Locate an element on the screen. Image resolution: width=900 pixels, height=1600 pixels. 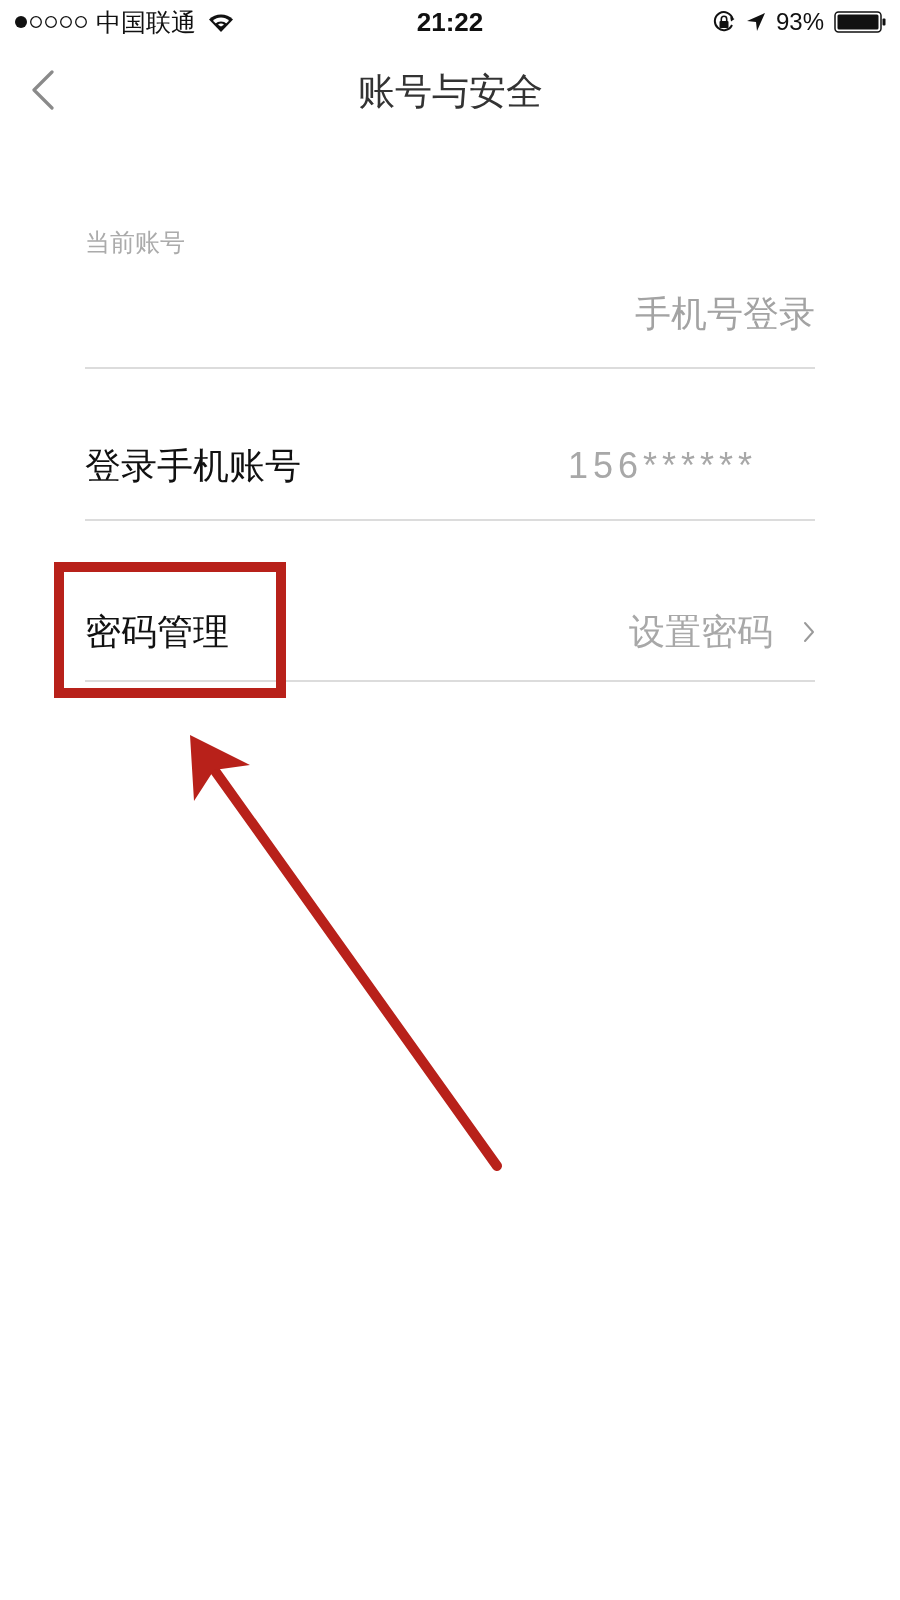
section-label: 当前账号 is located at coordinates (135, 243).